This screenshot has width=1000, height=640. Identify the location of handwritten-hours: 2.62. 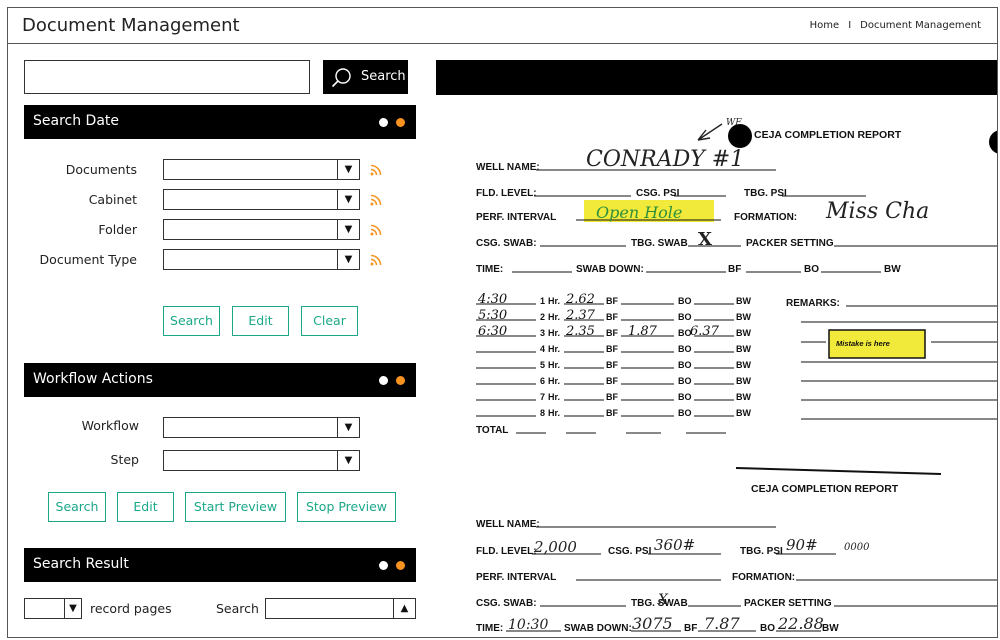
(580, 299).